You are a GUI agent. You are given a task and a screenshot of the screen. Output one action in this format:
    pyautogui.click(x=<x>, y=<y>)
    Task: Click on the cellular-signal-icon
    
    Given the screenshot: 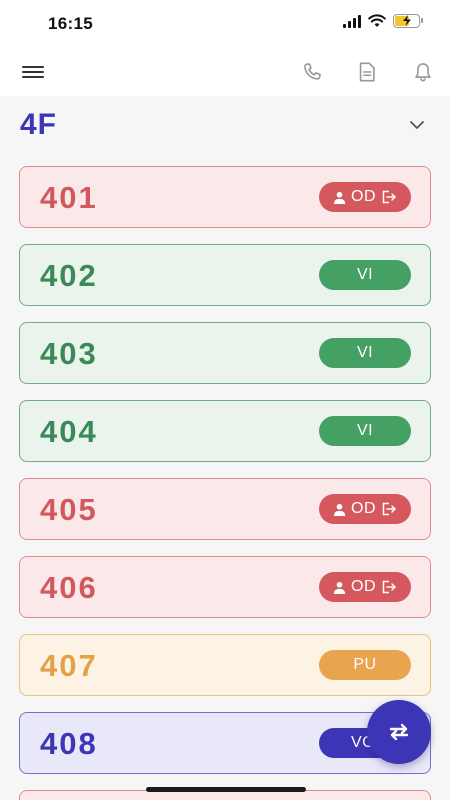 What is the action you would take?
    pyautogui.click(x=352, y=21)
    